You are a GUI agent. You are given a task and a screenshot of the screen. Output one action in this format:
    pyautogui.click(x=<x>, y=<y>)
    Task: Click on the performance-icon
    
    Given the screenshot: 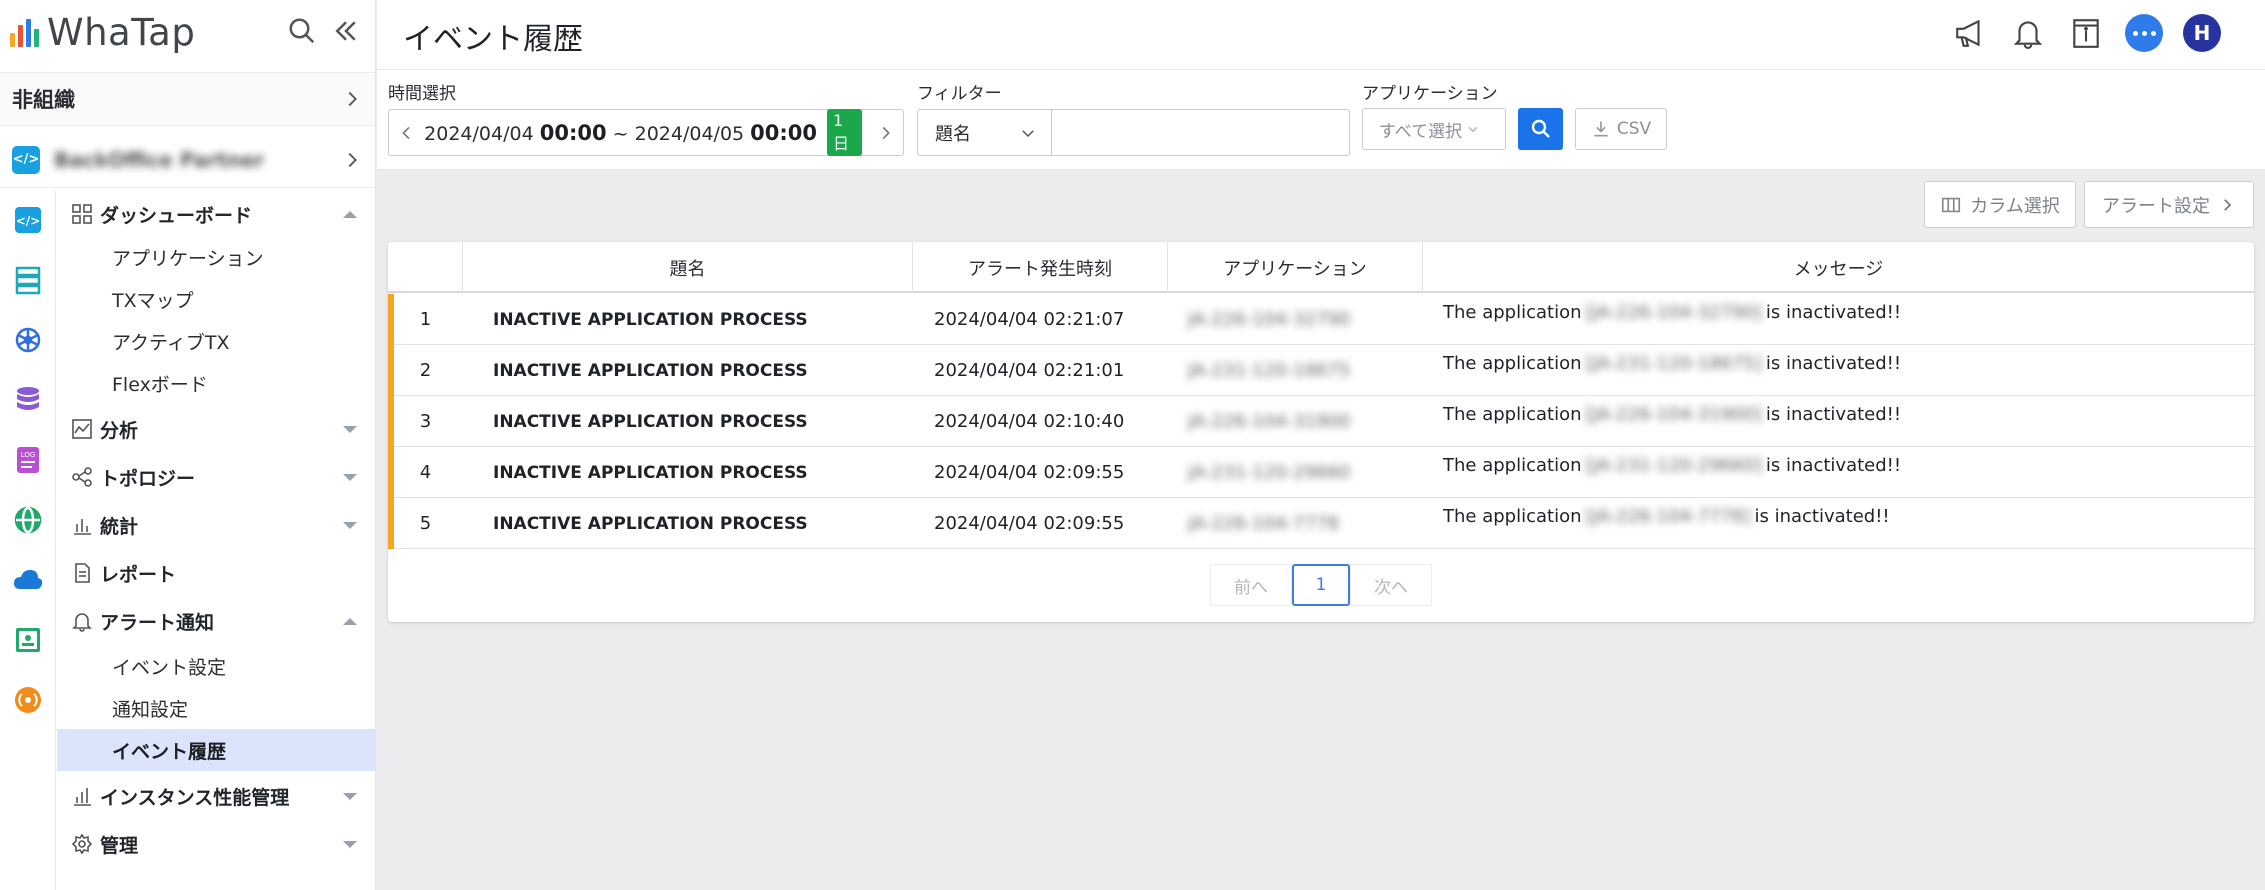 What is the action you would take?
    pyautogui.click(x=82, y=796)
    